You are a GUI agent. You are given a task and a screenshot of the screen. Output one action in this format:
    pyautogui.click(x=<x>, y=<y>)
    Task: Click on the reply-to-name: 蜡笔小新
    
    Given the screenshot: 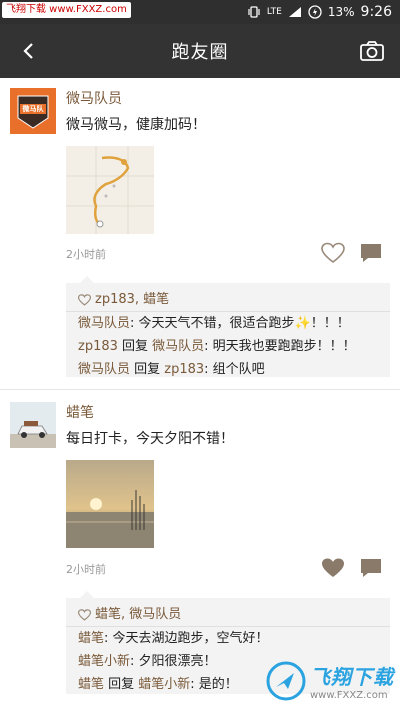 What is the action you would take?
    pyautogui.click(x=164, y=684)
    